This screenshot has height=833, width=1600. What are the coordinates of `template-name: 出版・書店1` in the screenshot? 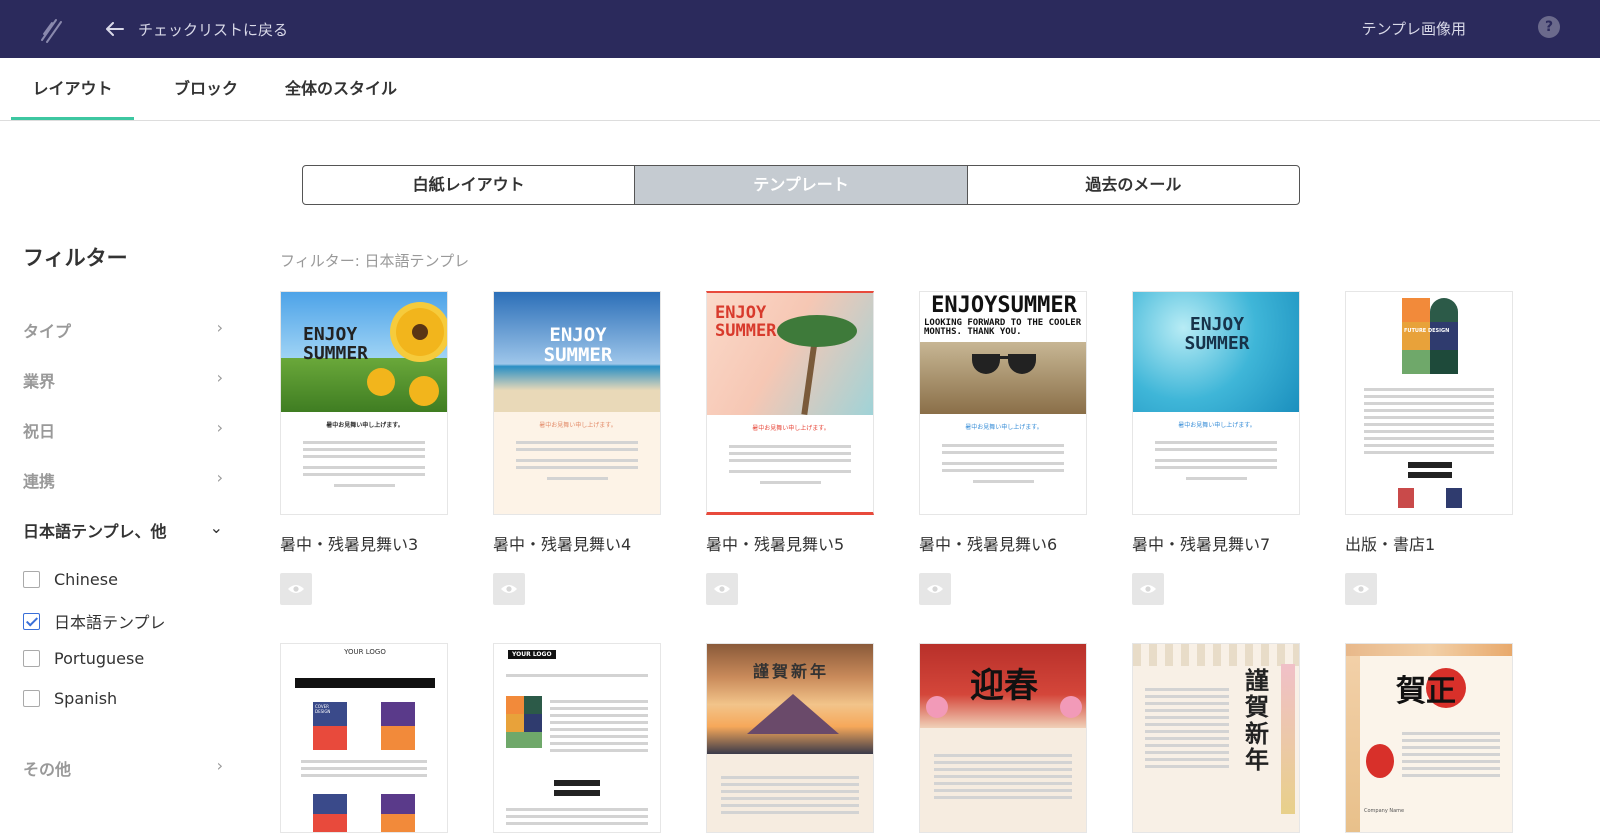 It's located at (1390, 544).